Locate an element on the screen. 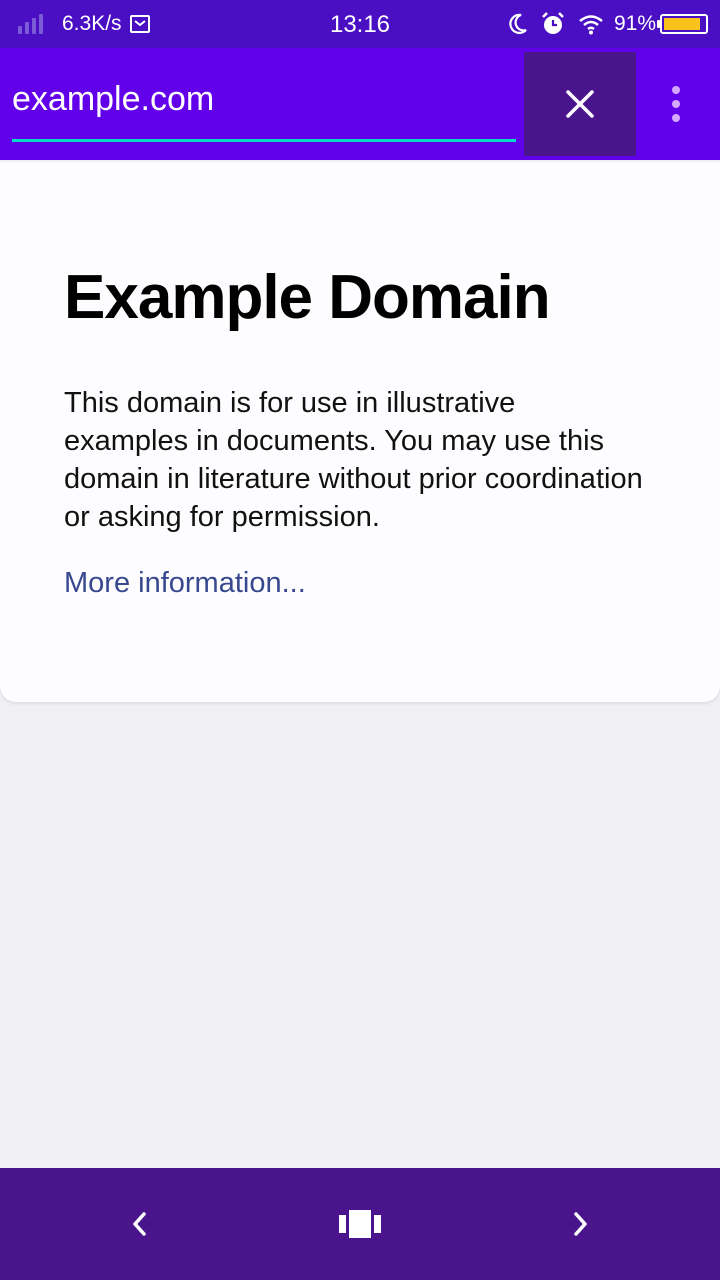  forward-button is located at coordinates (580, 1224).